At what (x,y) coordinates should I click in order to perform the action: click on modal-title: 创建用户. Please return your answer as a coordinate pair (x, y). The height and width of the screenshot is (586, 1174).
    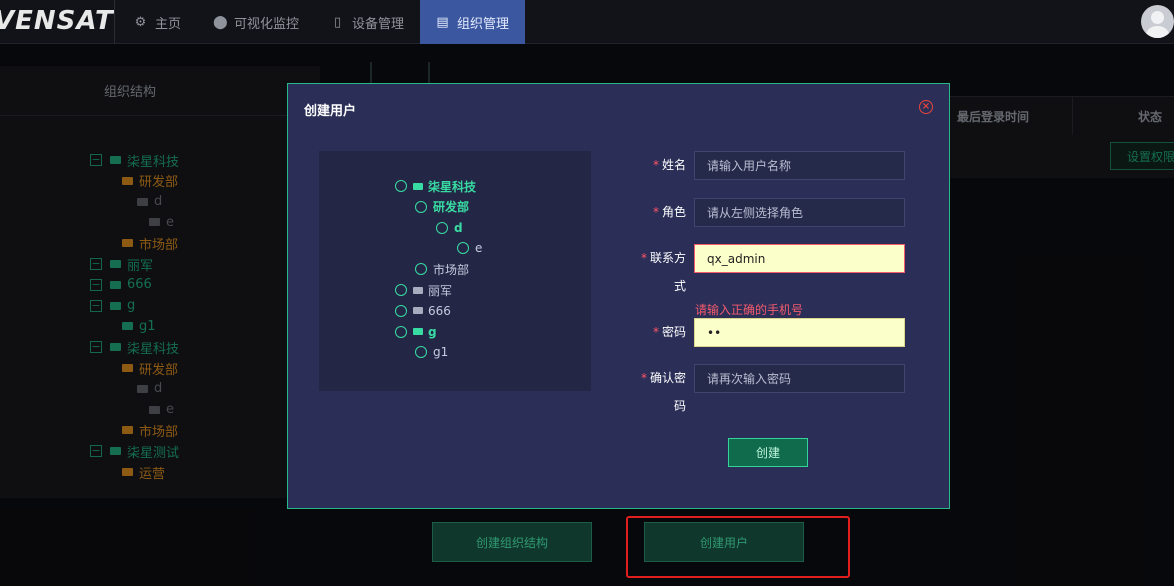
    Looking at the image, I should click on (330, 111).